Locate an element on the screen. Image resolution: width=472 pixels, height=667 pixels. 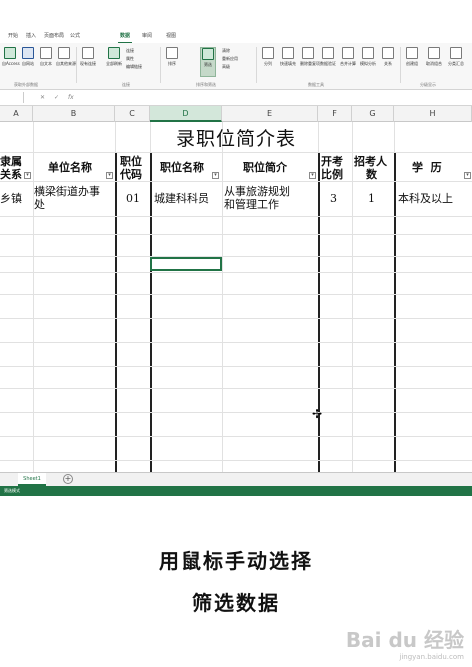
subtotal-button: 分类汇总 is located at coordinates (456, 57).